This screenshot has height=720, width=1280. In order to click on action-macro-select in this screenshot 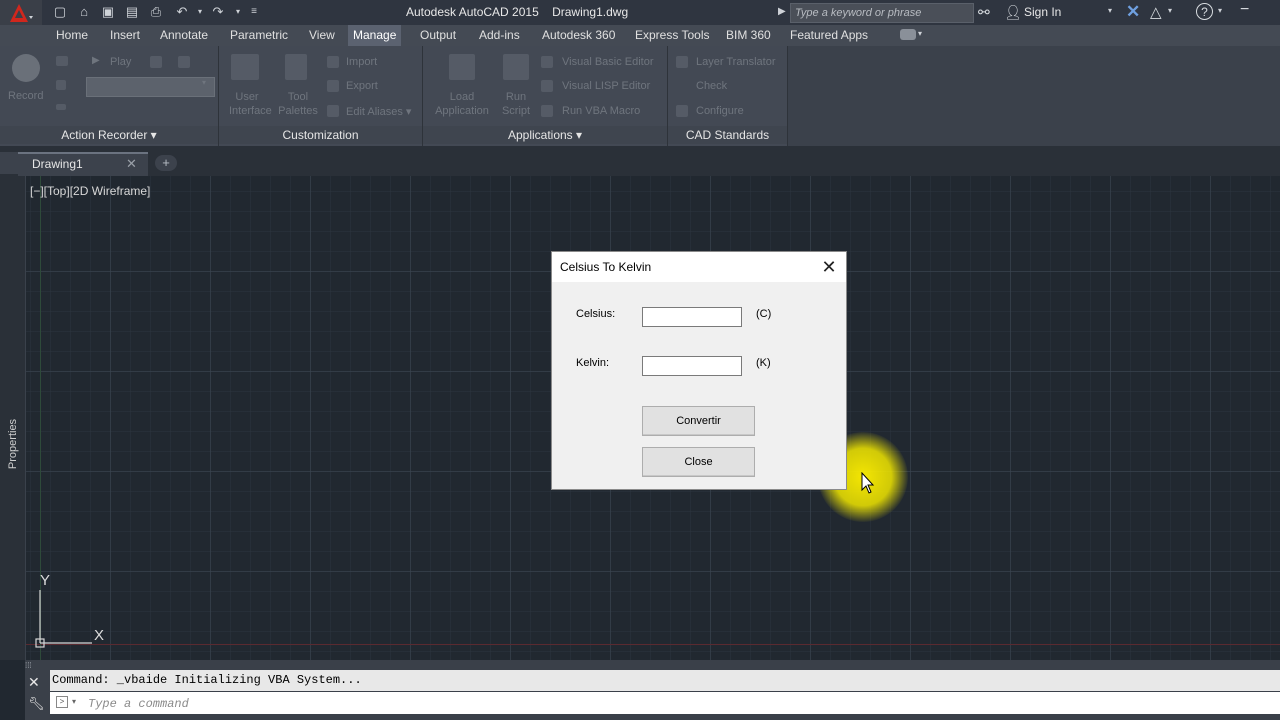, I will do `click(150, 87)`.